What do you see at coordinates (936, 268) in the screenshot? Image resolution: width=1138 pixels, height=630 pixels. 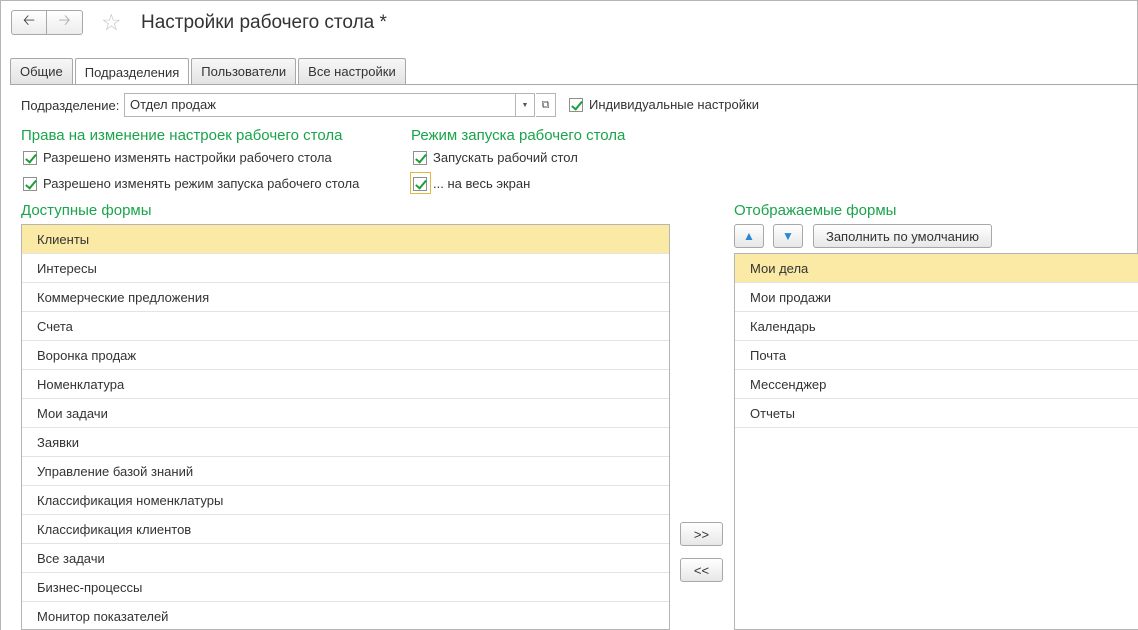 I see `list-item: Мои дела` at bounding box center [936, 268].